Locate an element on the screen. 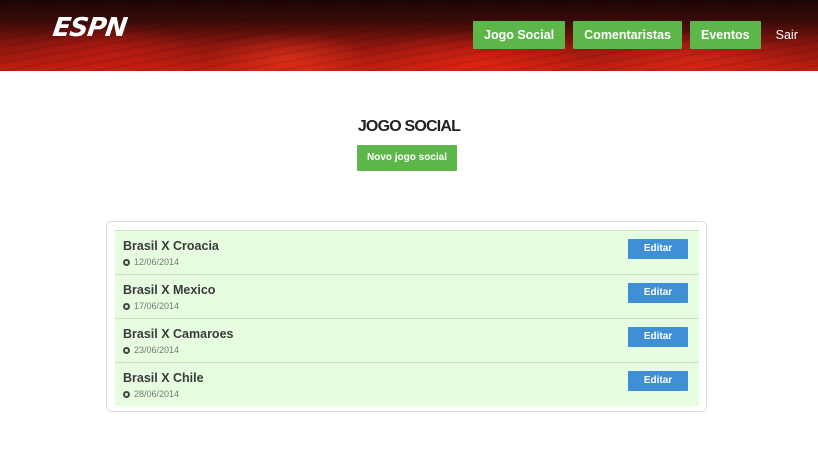 This screenshot has height=465, width=818. game-date: 12/06/2014 is located at coordinates (151, 262).